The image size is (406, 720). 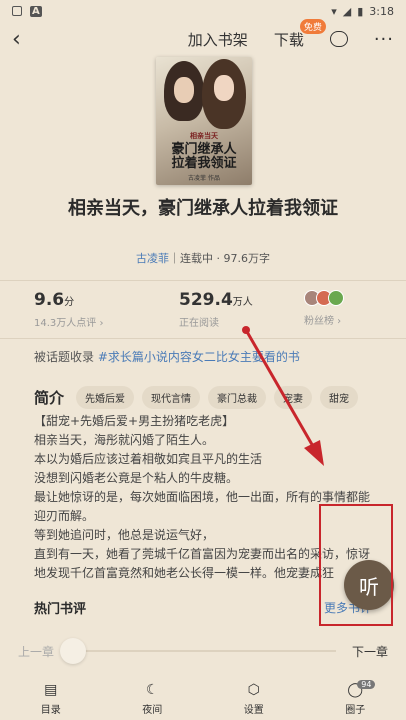 What do you see at coordinates (334, 11) in the screenshot?
I see `wifi-icon: ▾` at bounding box center [334, 11].